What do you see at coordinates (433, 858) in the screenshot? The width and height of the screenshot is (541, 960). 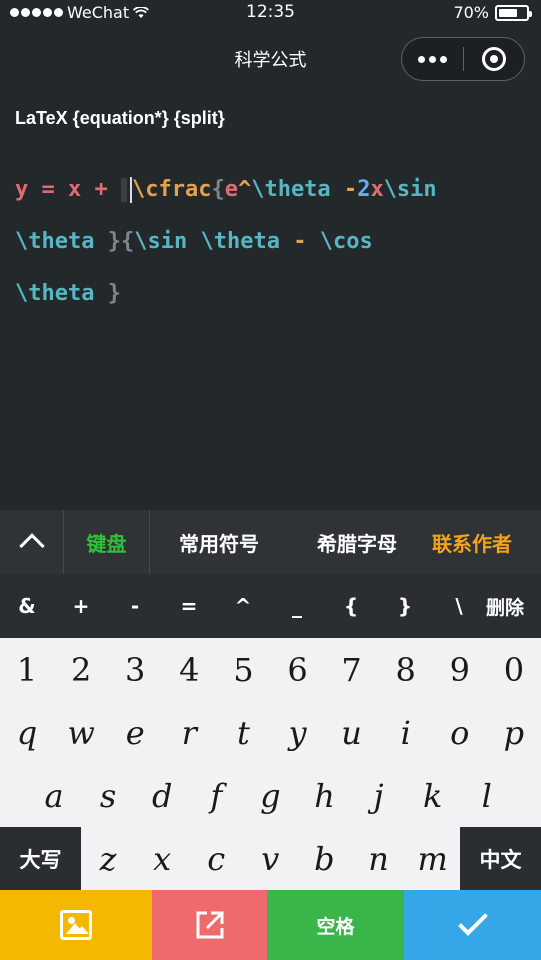 I see `key-m: m` at bounding box center [433, 858].